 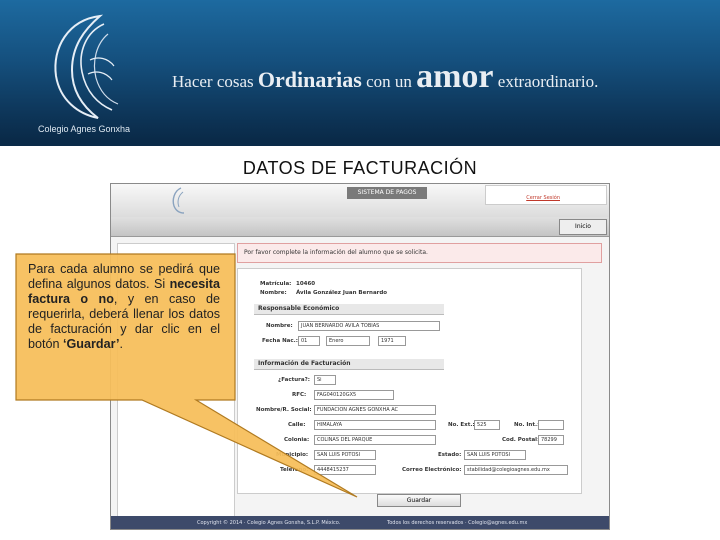 What do you see at coordinates (299, 395) in the screenshot?
I see `rfc-label: RFC:` at bounding box center [299, 395].